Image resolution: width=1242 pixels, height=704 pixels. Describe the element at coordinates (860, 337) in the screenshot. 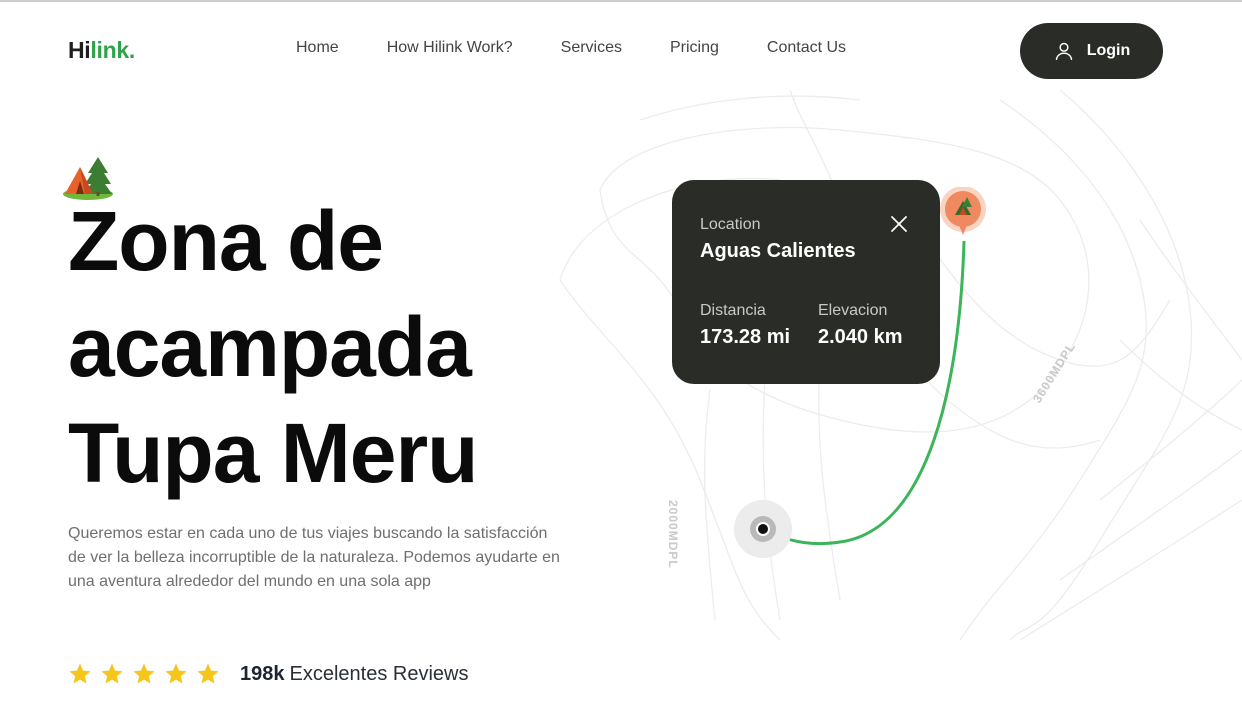

I see `elevation-value: 2.040 km` at that location.